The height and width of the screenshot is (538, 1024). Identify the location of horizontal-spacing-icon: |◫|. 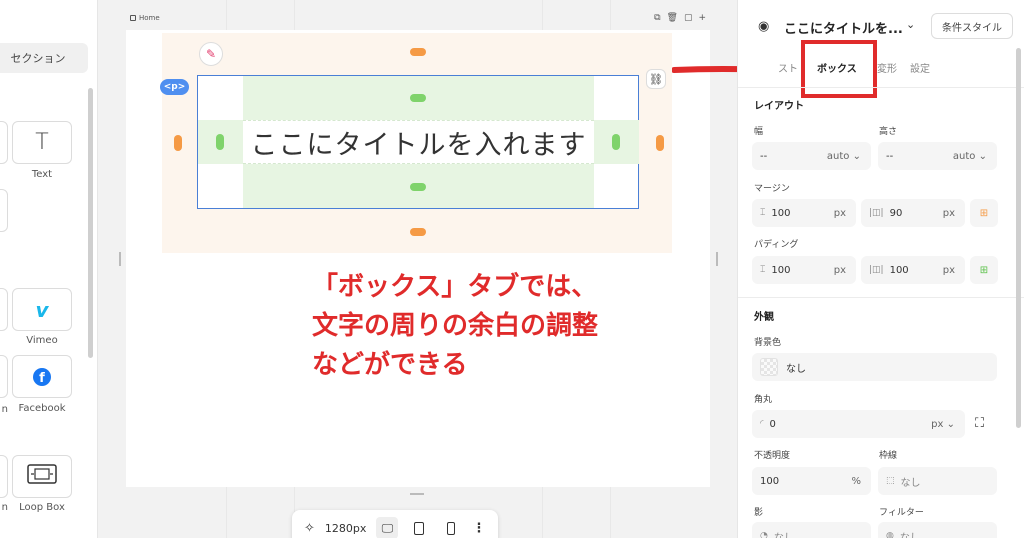
(876, 270).